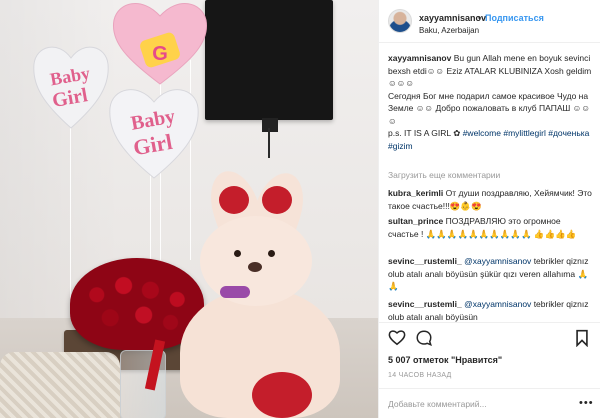  What do you see at coordinates (60, 385) in the screenshot?
I see `wicker-basket` at bounding box center [60, 385].